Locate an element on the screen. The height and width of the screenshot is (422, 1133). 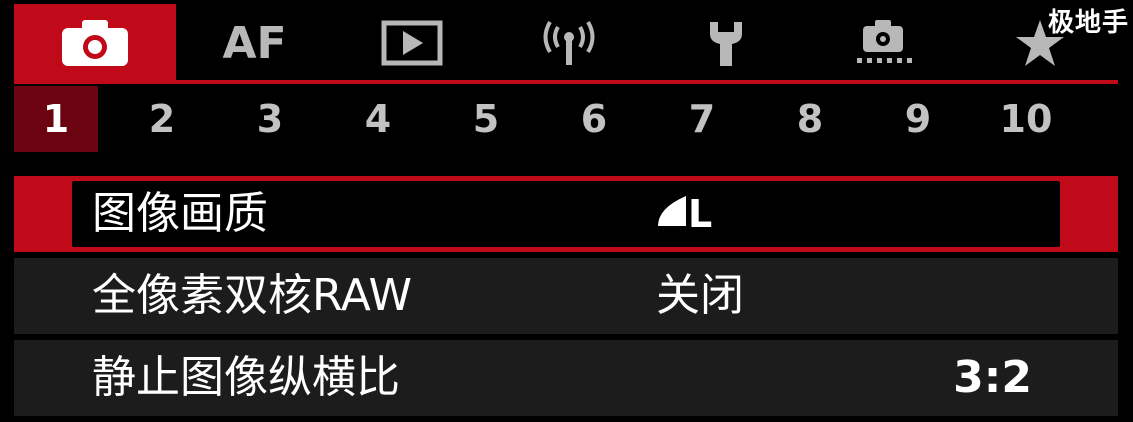
af-tab-label: AF is located at coordinates (254, 43).